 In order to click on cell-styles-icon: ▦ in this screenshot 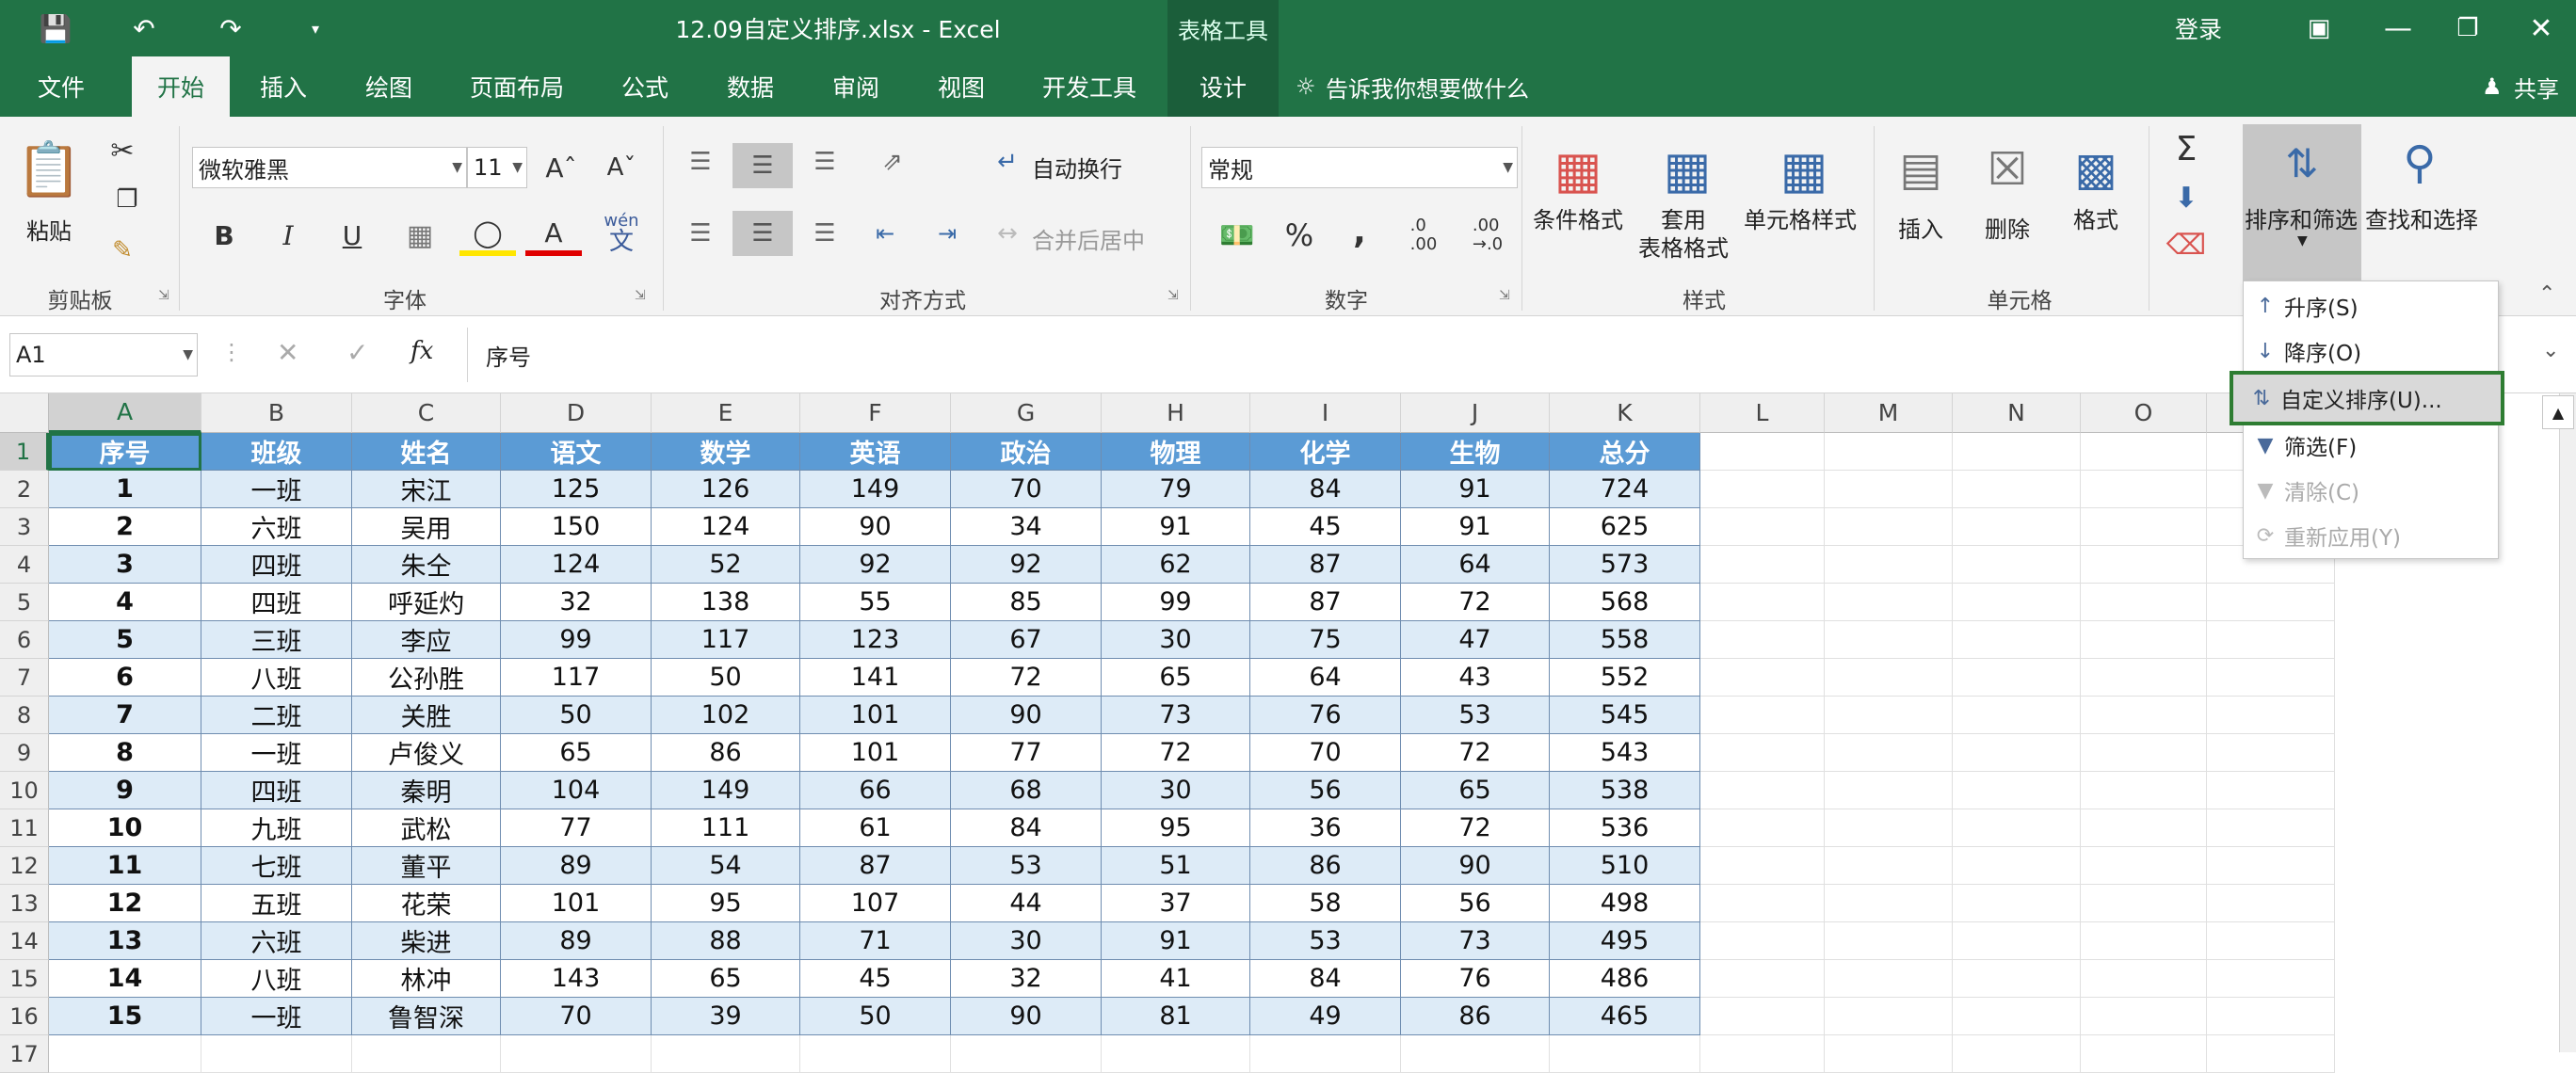, I will do `click(1804, 169)`.